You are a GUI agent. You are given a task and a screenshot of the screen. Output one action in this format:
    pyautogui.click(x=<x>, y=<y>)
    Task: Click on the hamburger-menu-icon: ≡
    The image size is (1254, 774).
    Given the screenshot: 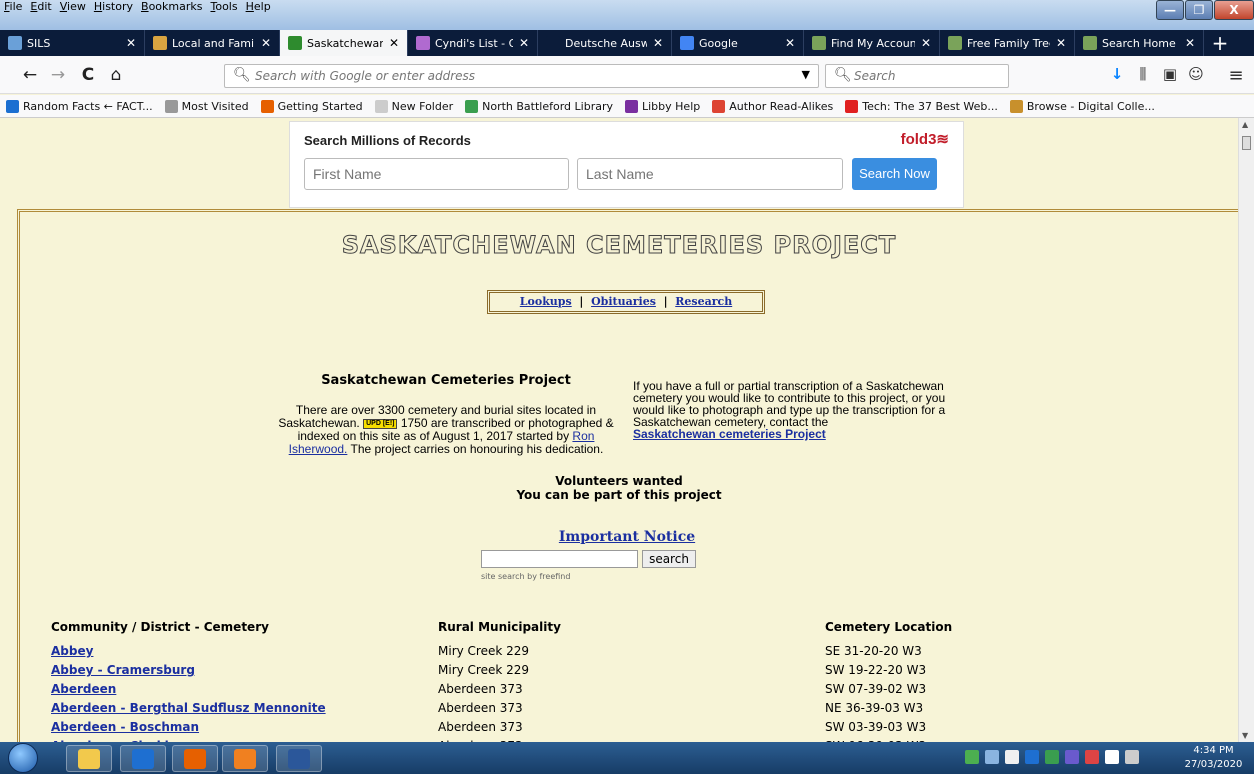 What is the action you would take?
    pyautogui.click(x=1236, y=75)
    